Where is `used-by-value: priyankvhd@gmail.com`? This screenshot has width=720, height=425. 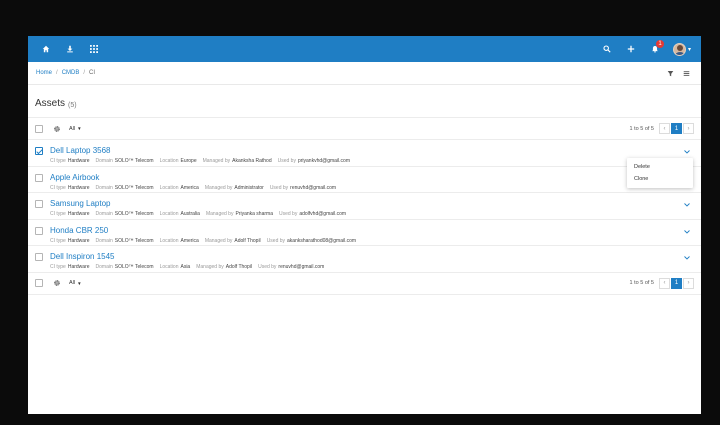
used-by-value: priyankvhd@gmail.com is located at coordinates (324, 161).